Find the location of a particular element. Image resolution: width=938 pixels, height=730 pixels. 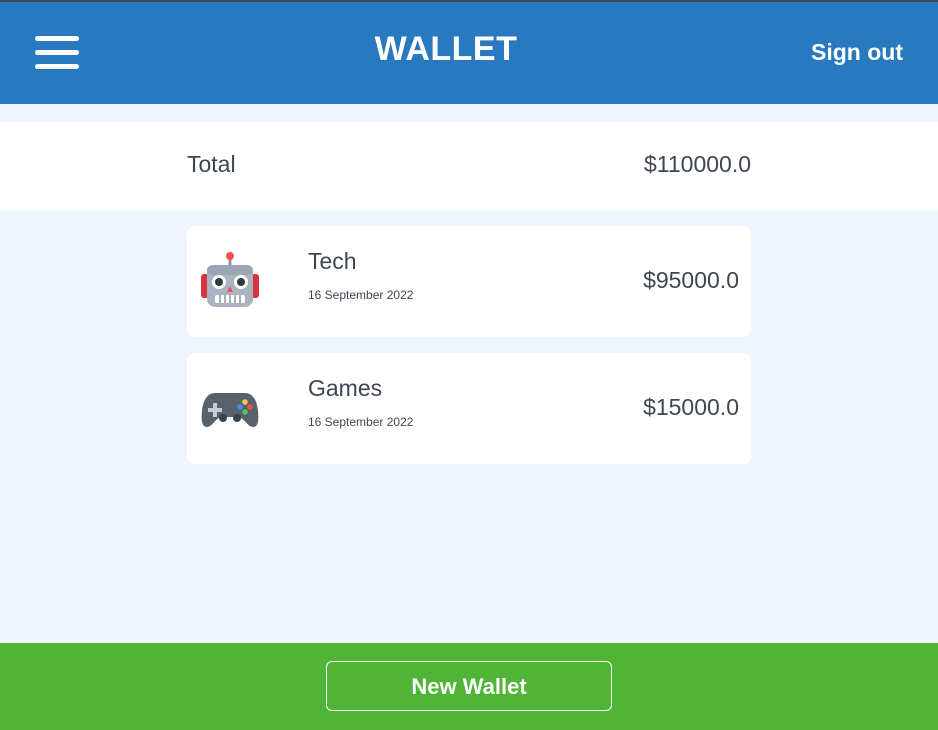

game-controller-icon is located at coordinates (230, 410).